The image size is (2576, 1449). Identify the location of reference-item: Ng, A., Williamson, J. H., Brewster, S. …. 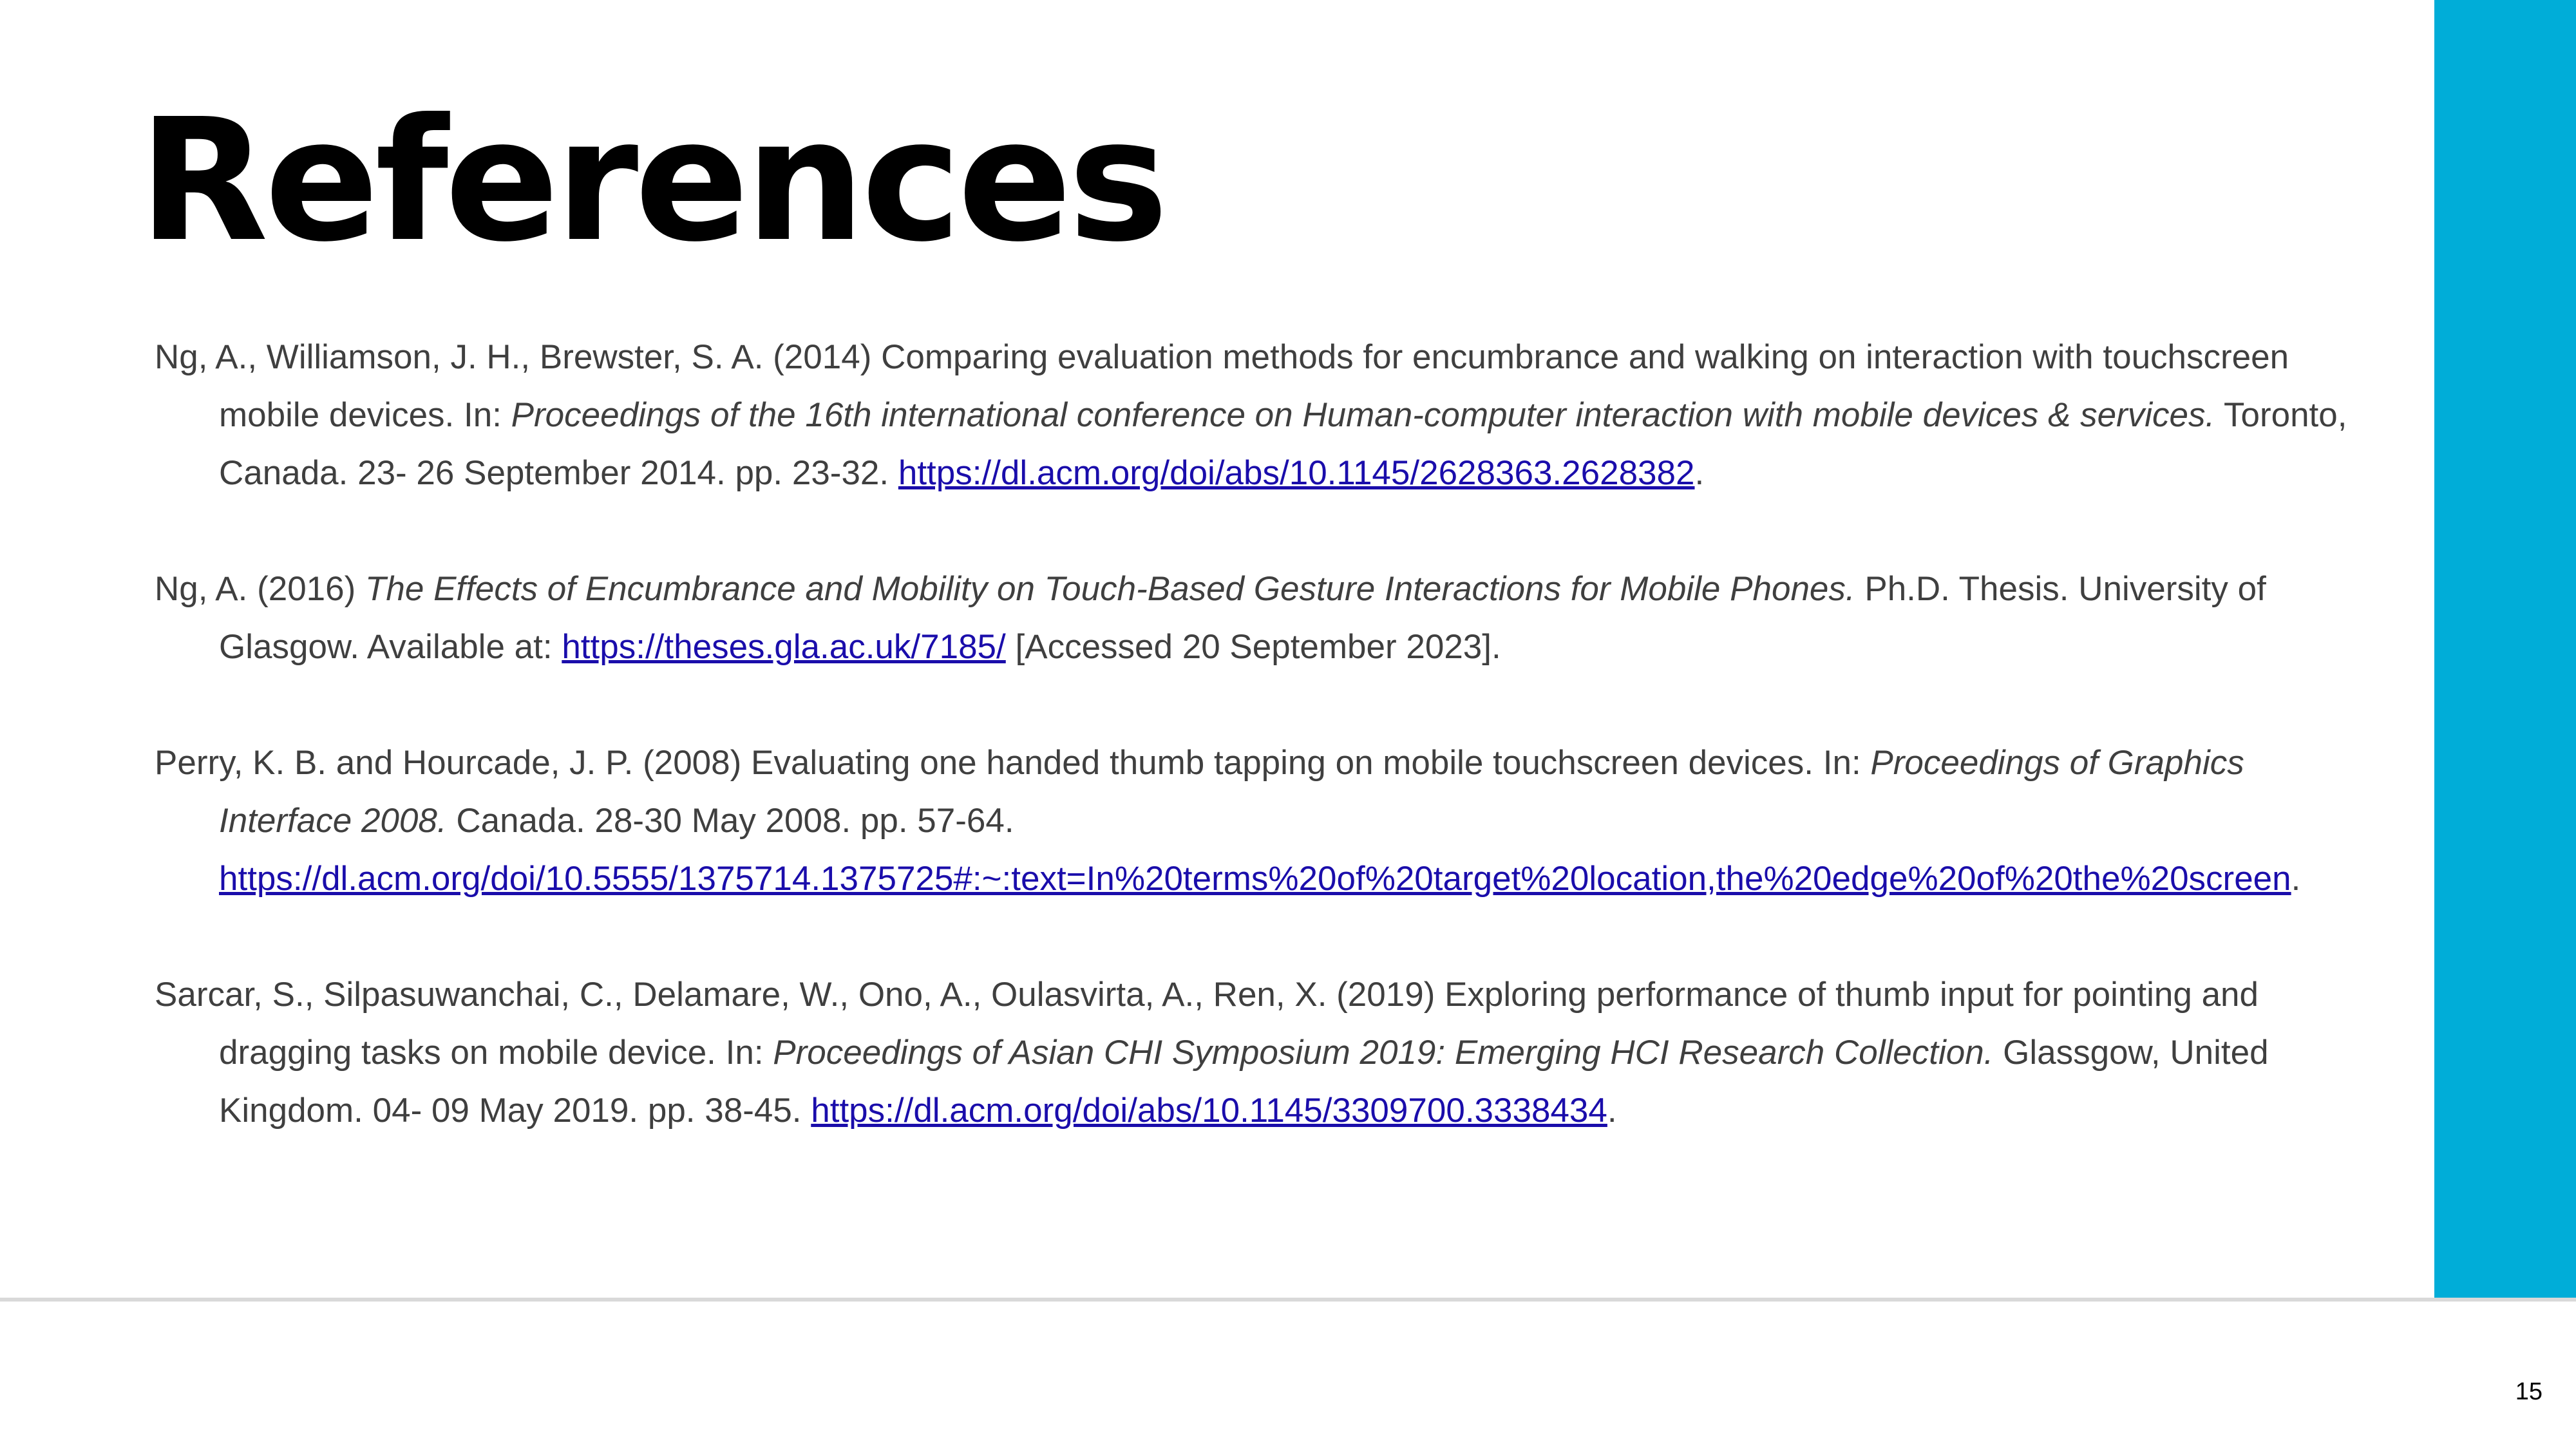
(1265, 415).